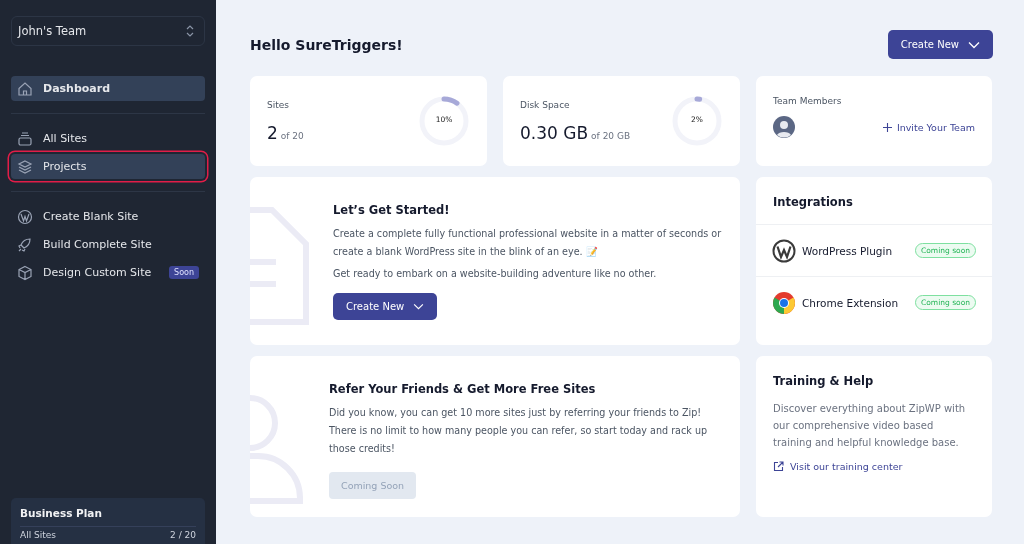 The width and height of the screenshot is (1024, 544). Describe the element at coordinates (108, 138) in the screenshot. I see `nav-item: All Sites` at that location.